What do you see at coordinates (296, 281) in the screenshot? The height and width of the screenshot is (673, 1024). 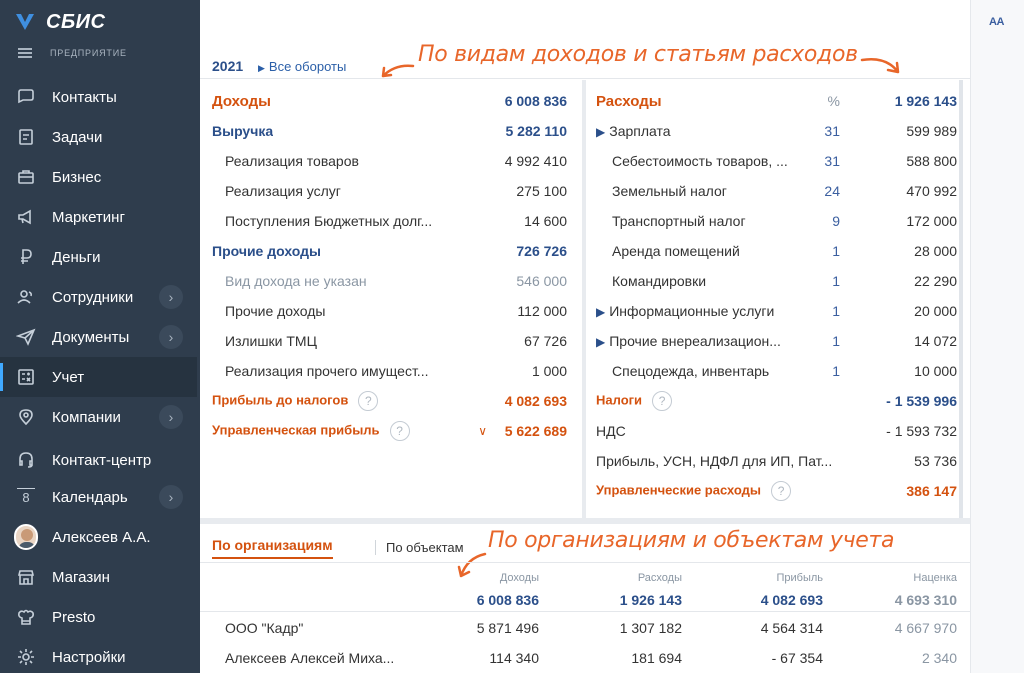 I see `row-label: Вид дохода не указан` at bounding box center [296, 281].